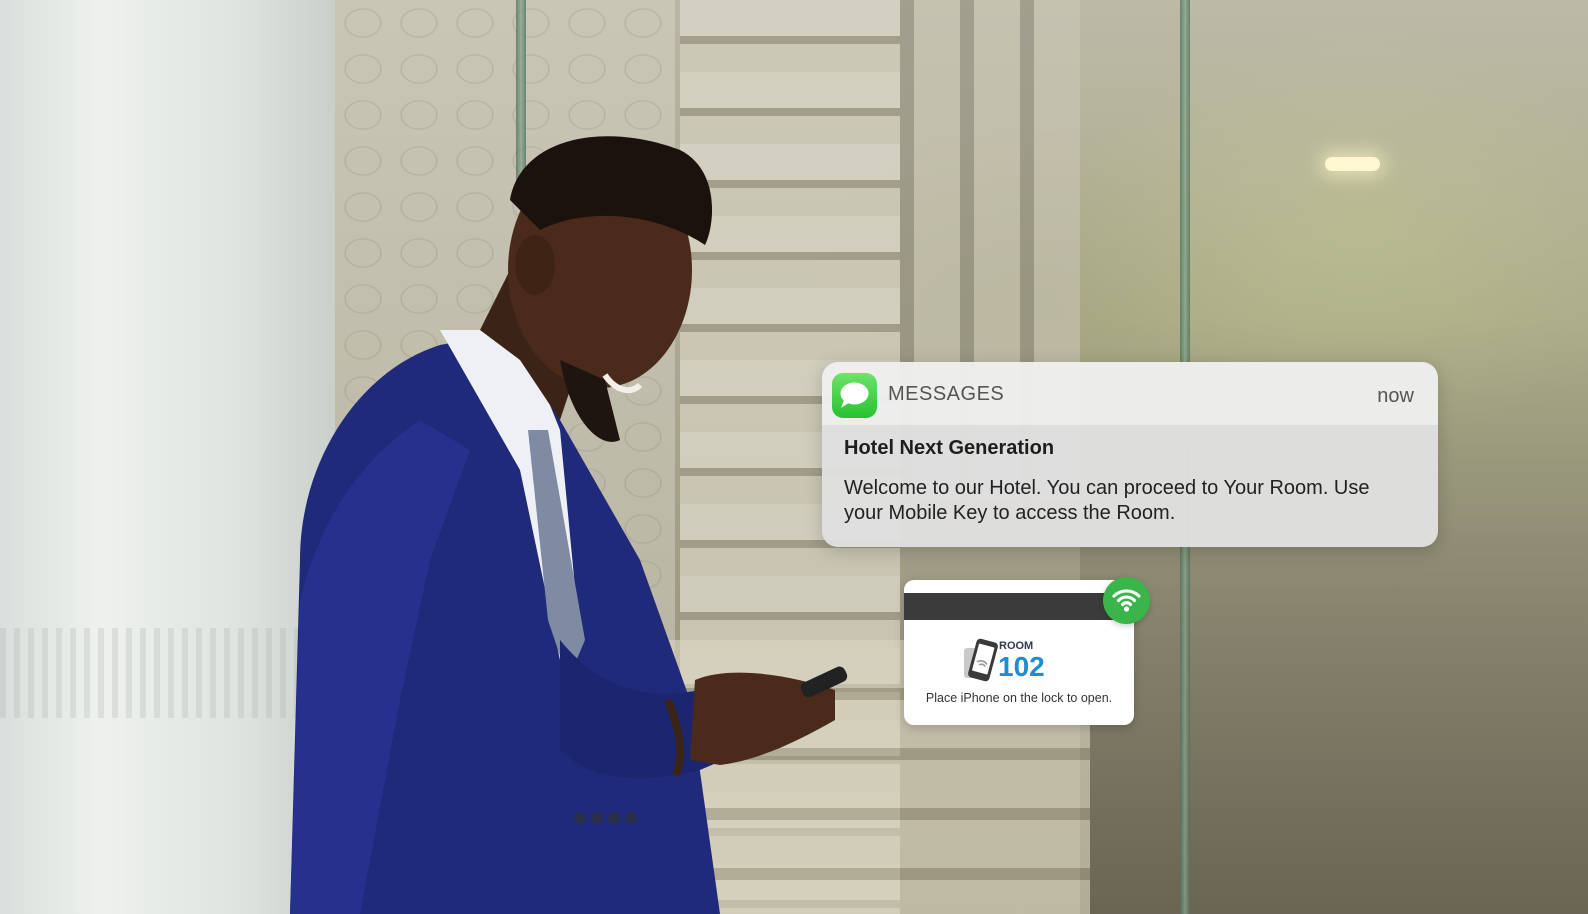 This screenshot has height=914, width=1588. Describe the element at coordinates (1021, 666) in the screenshot. I see `room-number: 102` at that location.